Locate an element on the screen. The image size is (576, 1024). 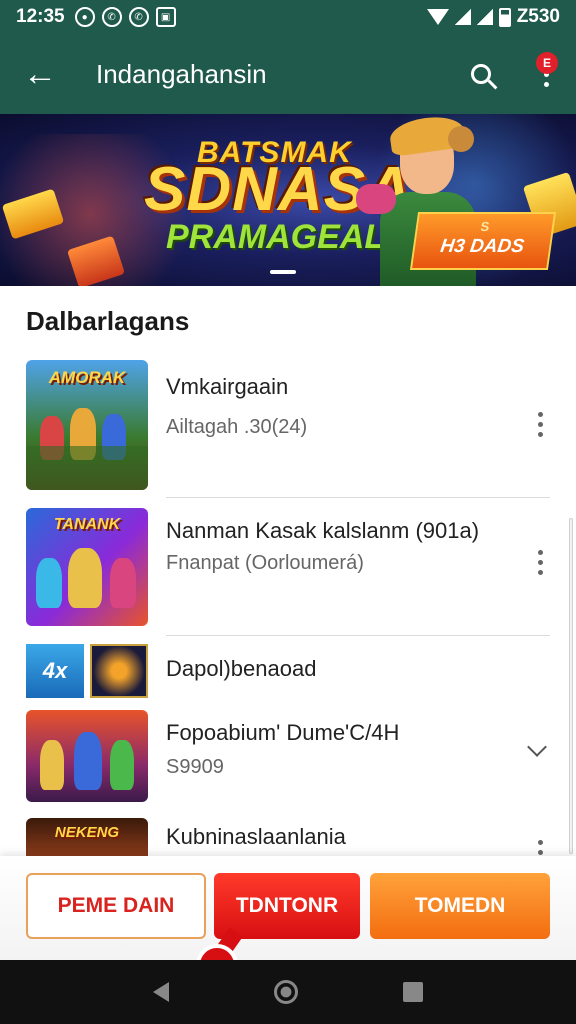
wifi-icon is located at coordinates (437, 17).